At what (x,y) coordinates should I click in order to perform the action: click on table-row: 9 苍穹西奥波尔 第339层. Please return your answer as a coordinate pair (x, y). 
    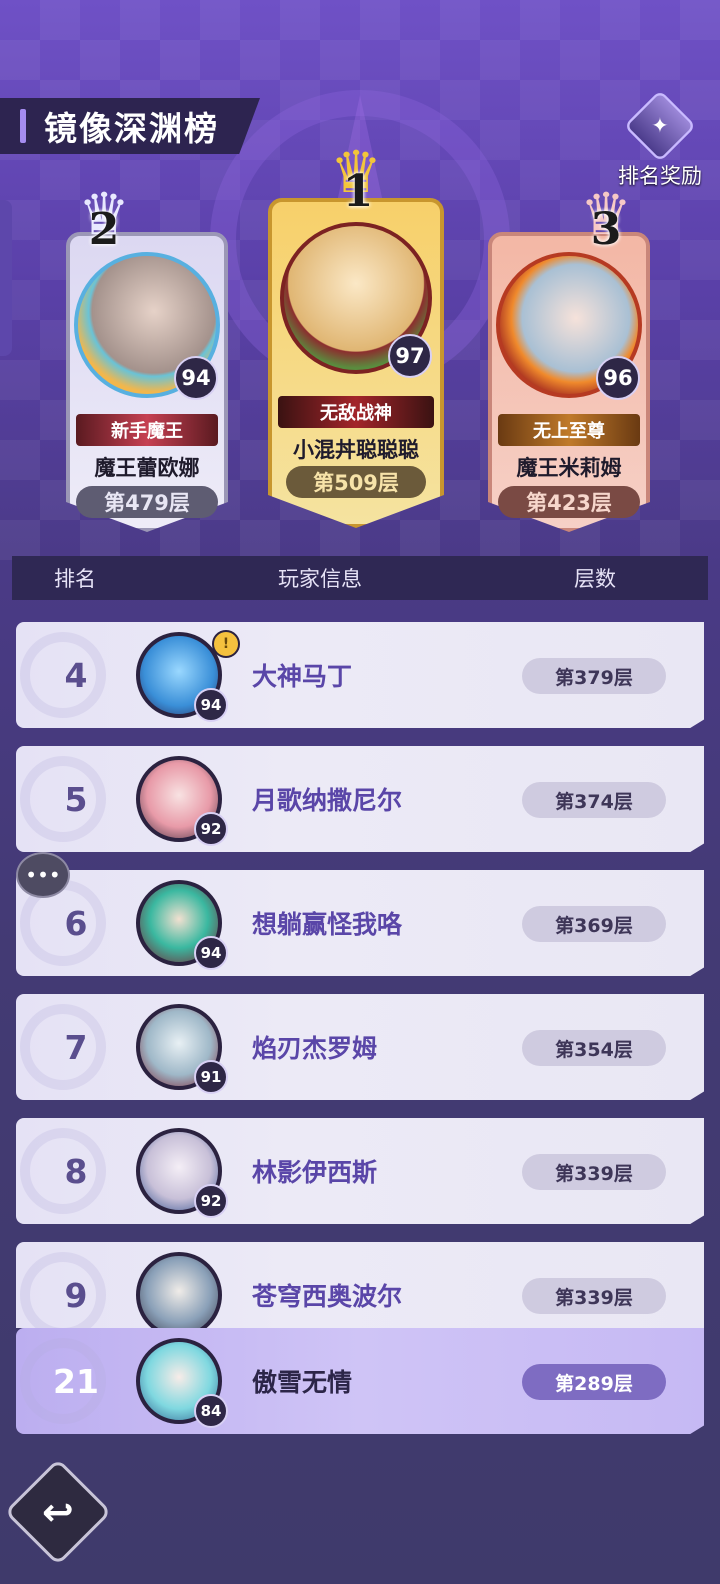
    Looking at the image, I should click on (360, 1285).